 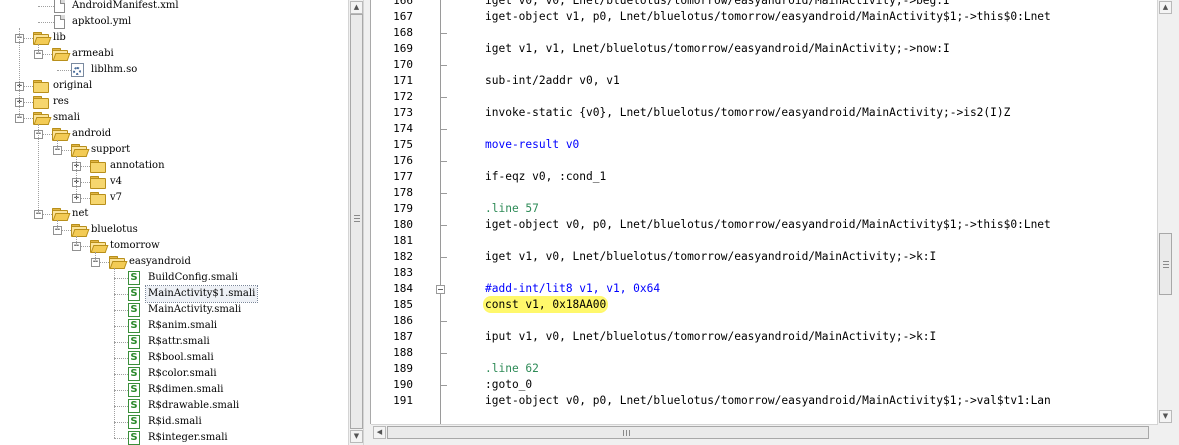 I want to click on editor-scroll-up-icon: ▲, so click(x=1165, y=7).